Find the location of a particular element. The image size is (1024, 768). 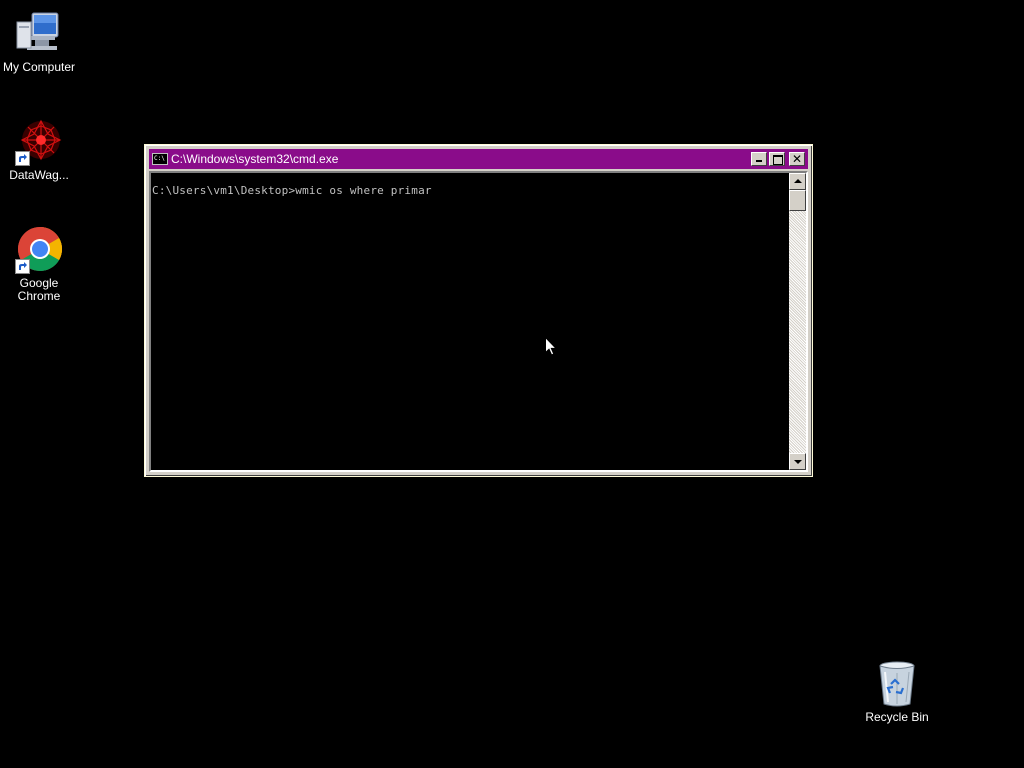

arrow-up-icon is located at coordinates (798, 181).